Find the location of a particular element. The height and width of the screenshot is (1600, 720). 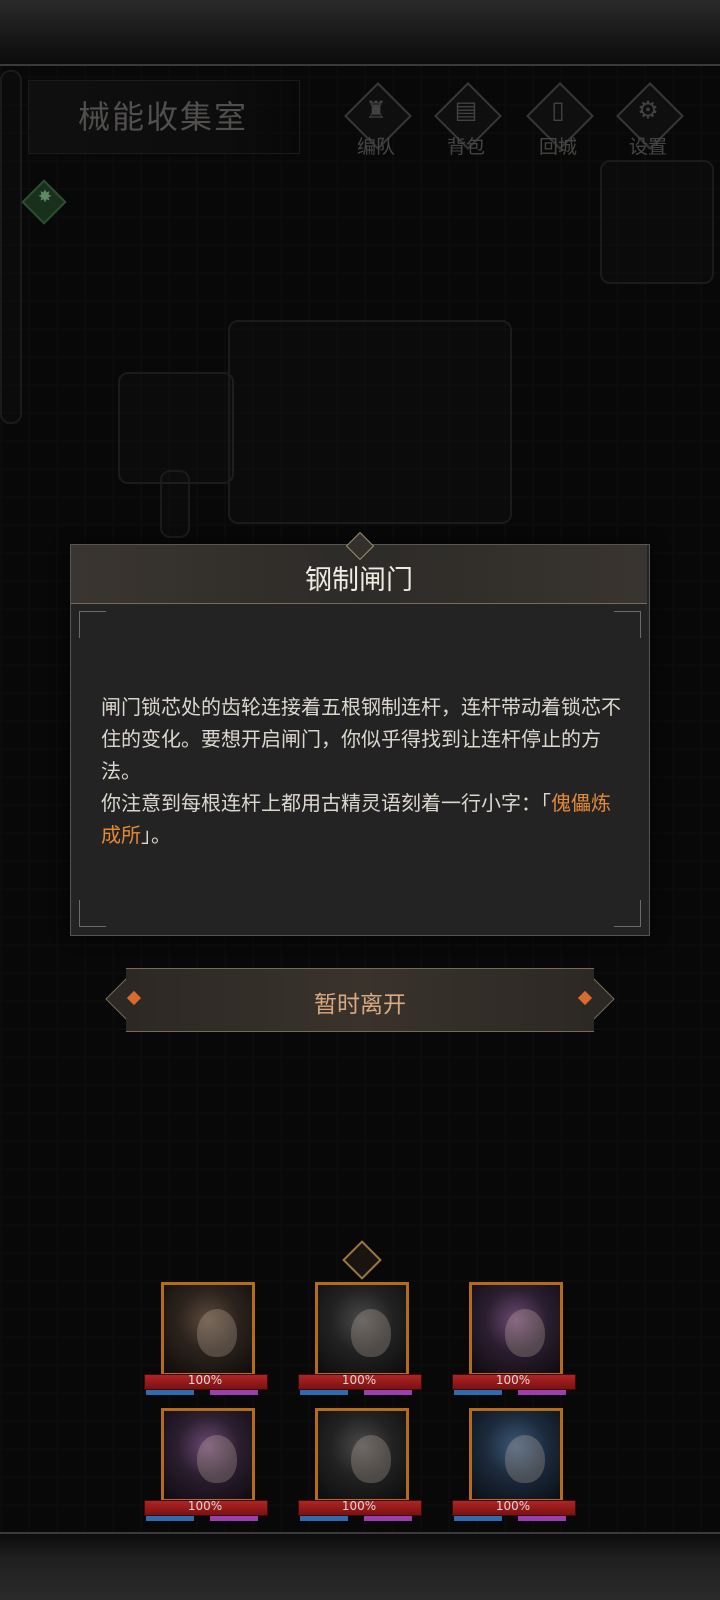

dialog-paragraph: 你注意到每根连杆上都用古精灵语刻着一行小字：「傀儡炼成所」。 is located at coordinates (361, 819).